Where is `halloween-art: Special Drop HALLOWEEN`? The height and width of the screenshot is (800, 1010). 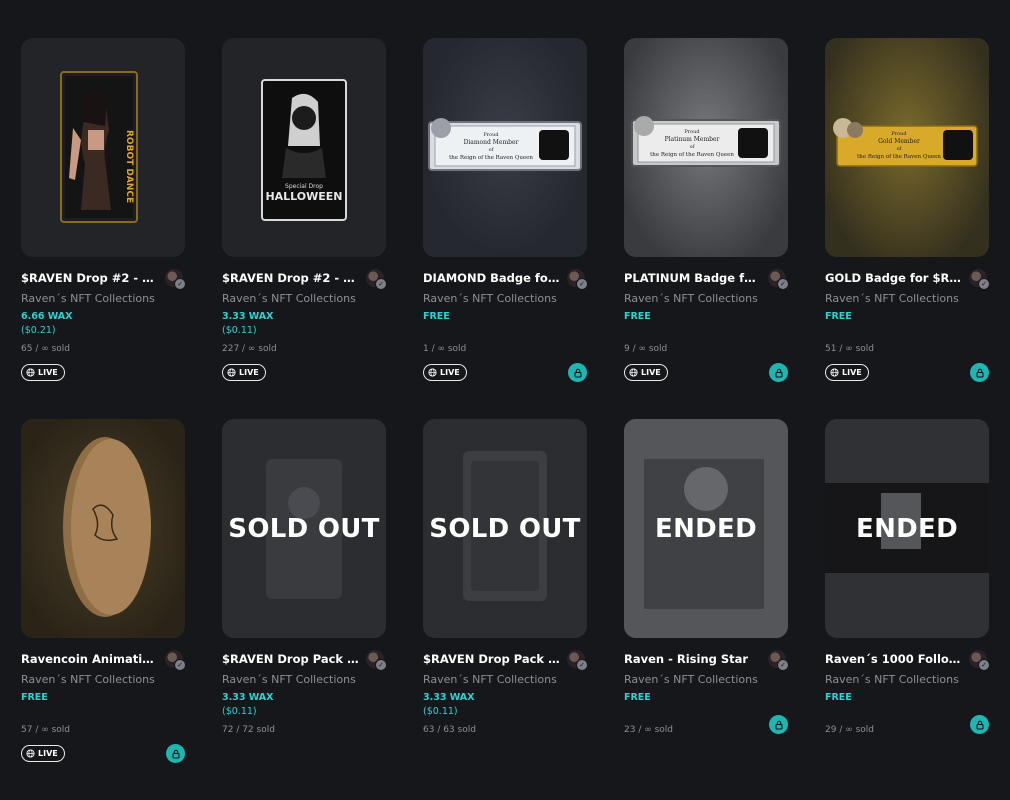
halloween-art: Special Drop HALLOWEEN is located at coordinates (304, 150).